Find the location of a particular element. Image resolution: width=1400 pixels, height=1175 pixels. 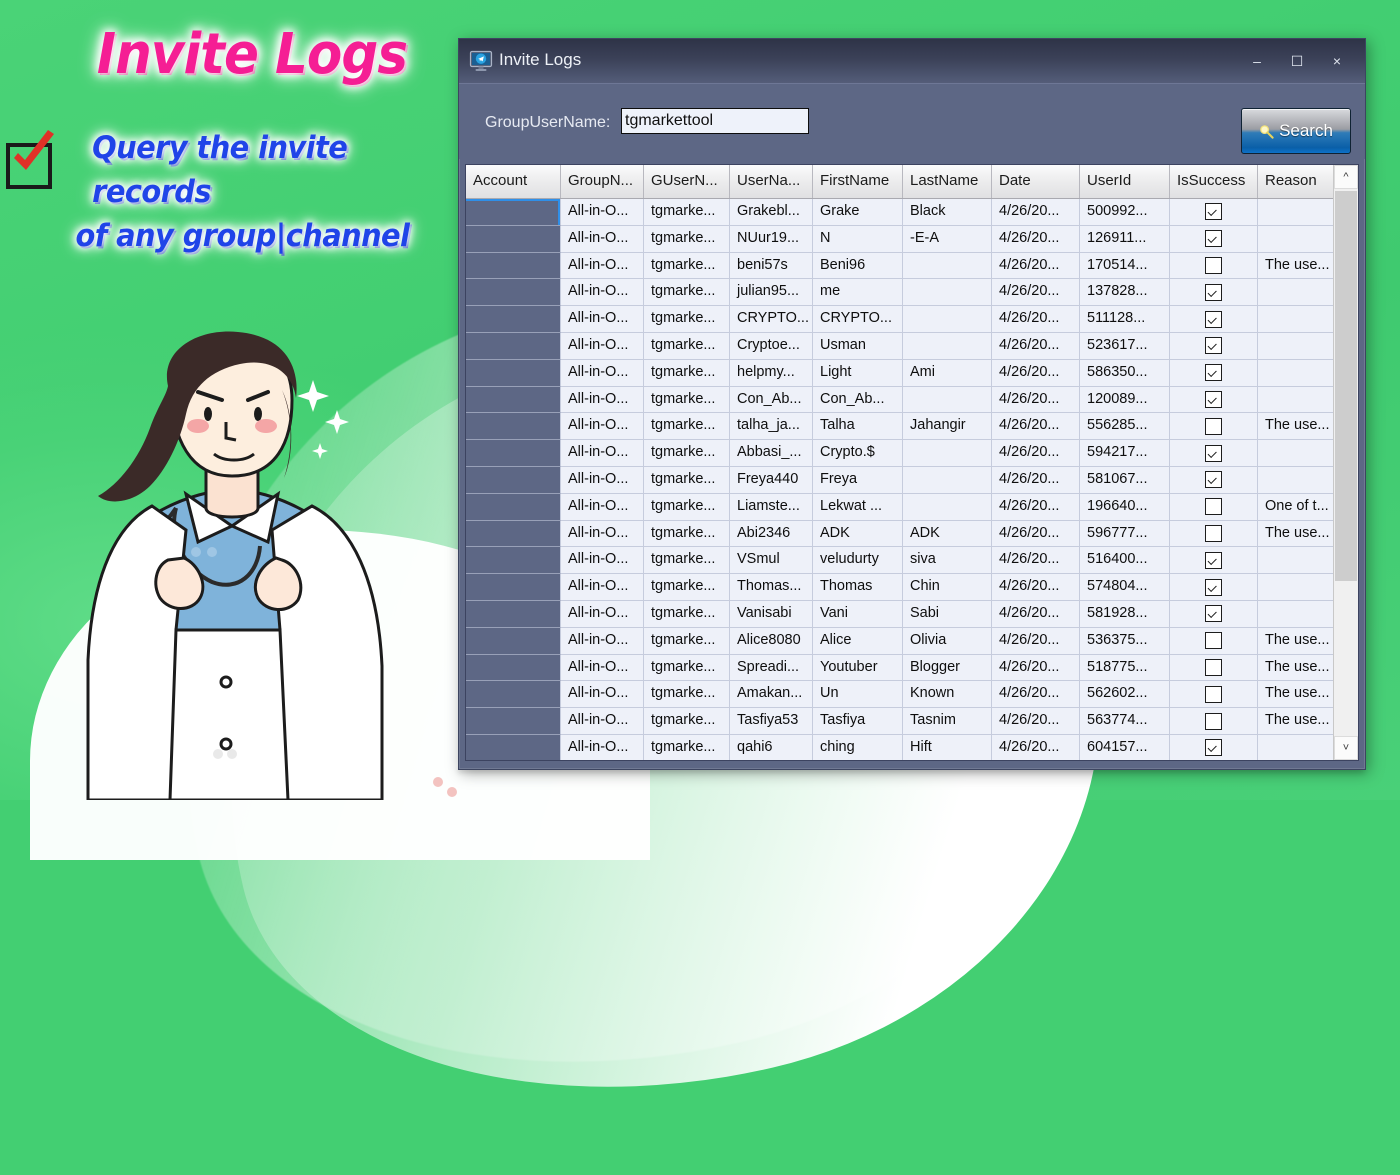

group-username-input is located at coordinates (715, 121).